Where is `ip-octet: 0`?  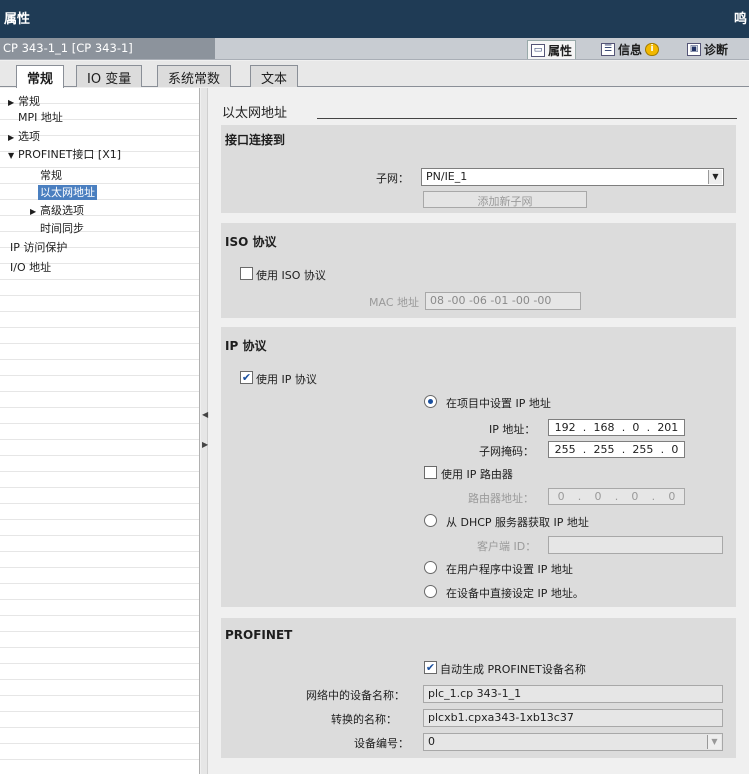 ip-octet: 0 is located at coordinates (636, 427).